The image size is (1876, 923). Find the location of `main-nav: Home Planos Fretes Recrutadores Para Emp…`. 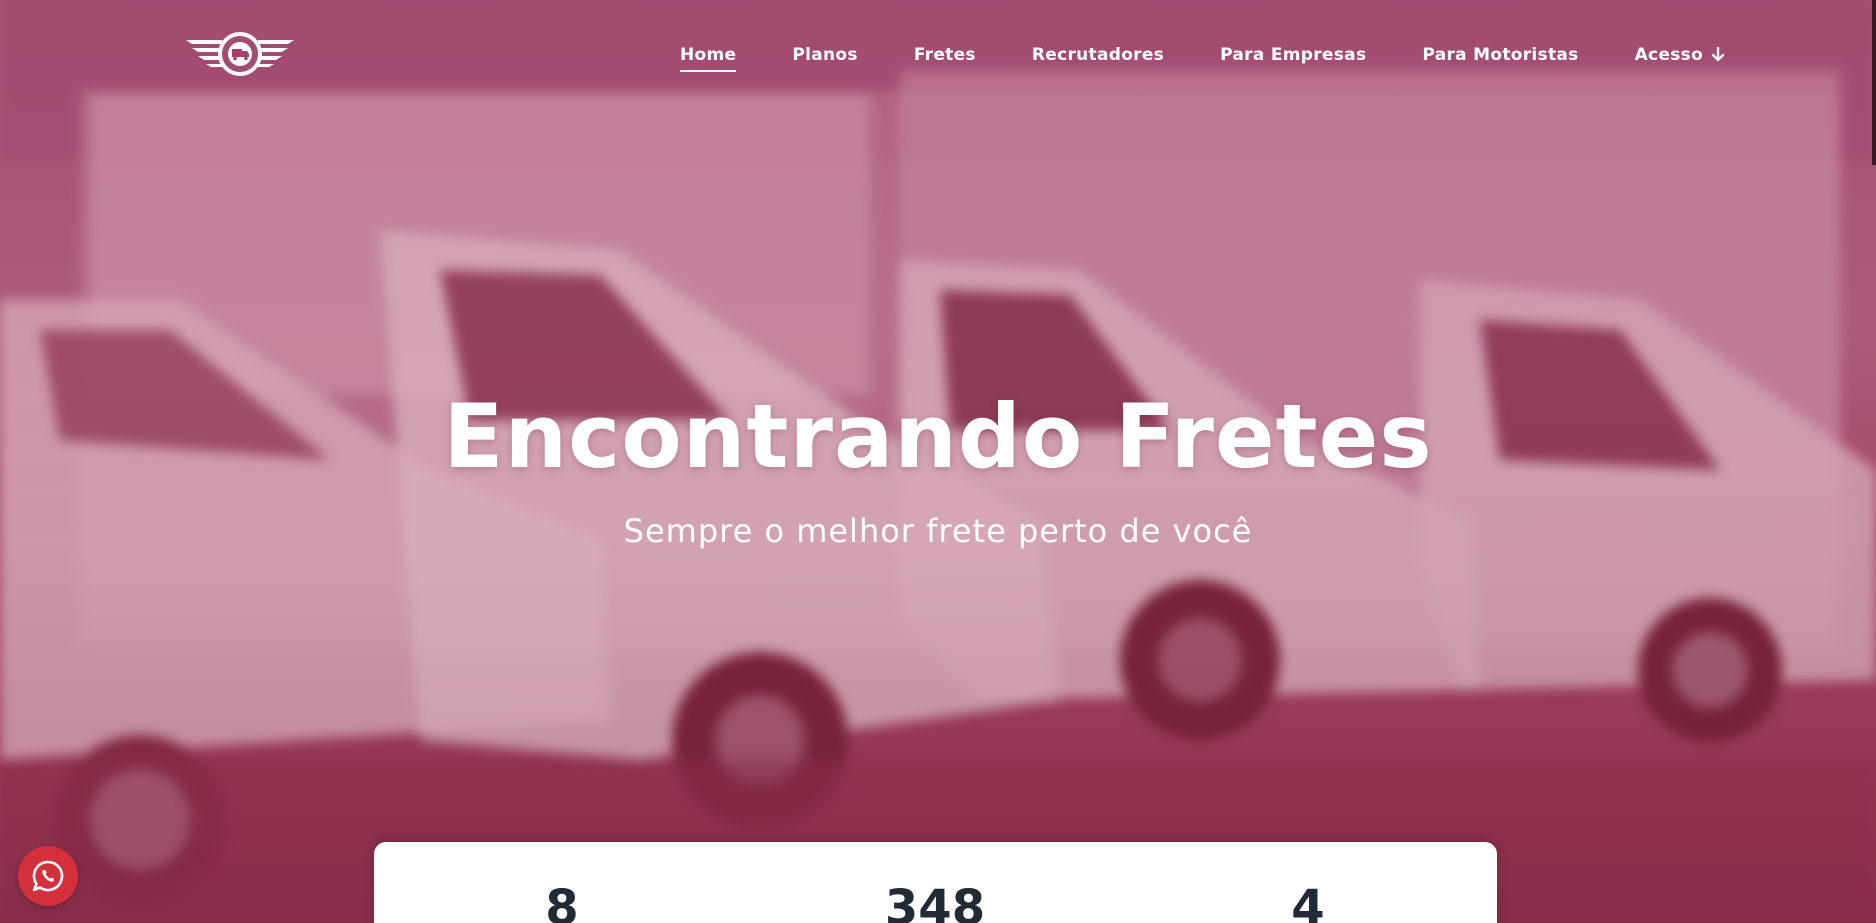

main-nav: Home Planos Fretes Recrutadores Para Emp… is located at coordinates (1230, 57).